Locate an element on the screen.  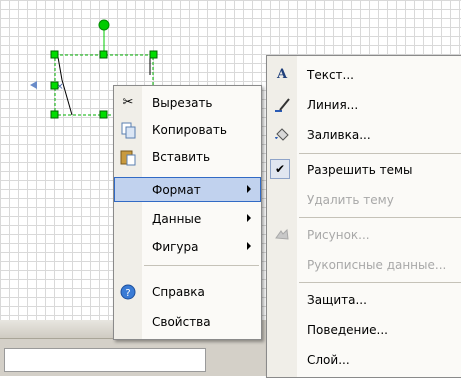
copy-icon is located at coordinates (128, 130).